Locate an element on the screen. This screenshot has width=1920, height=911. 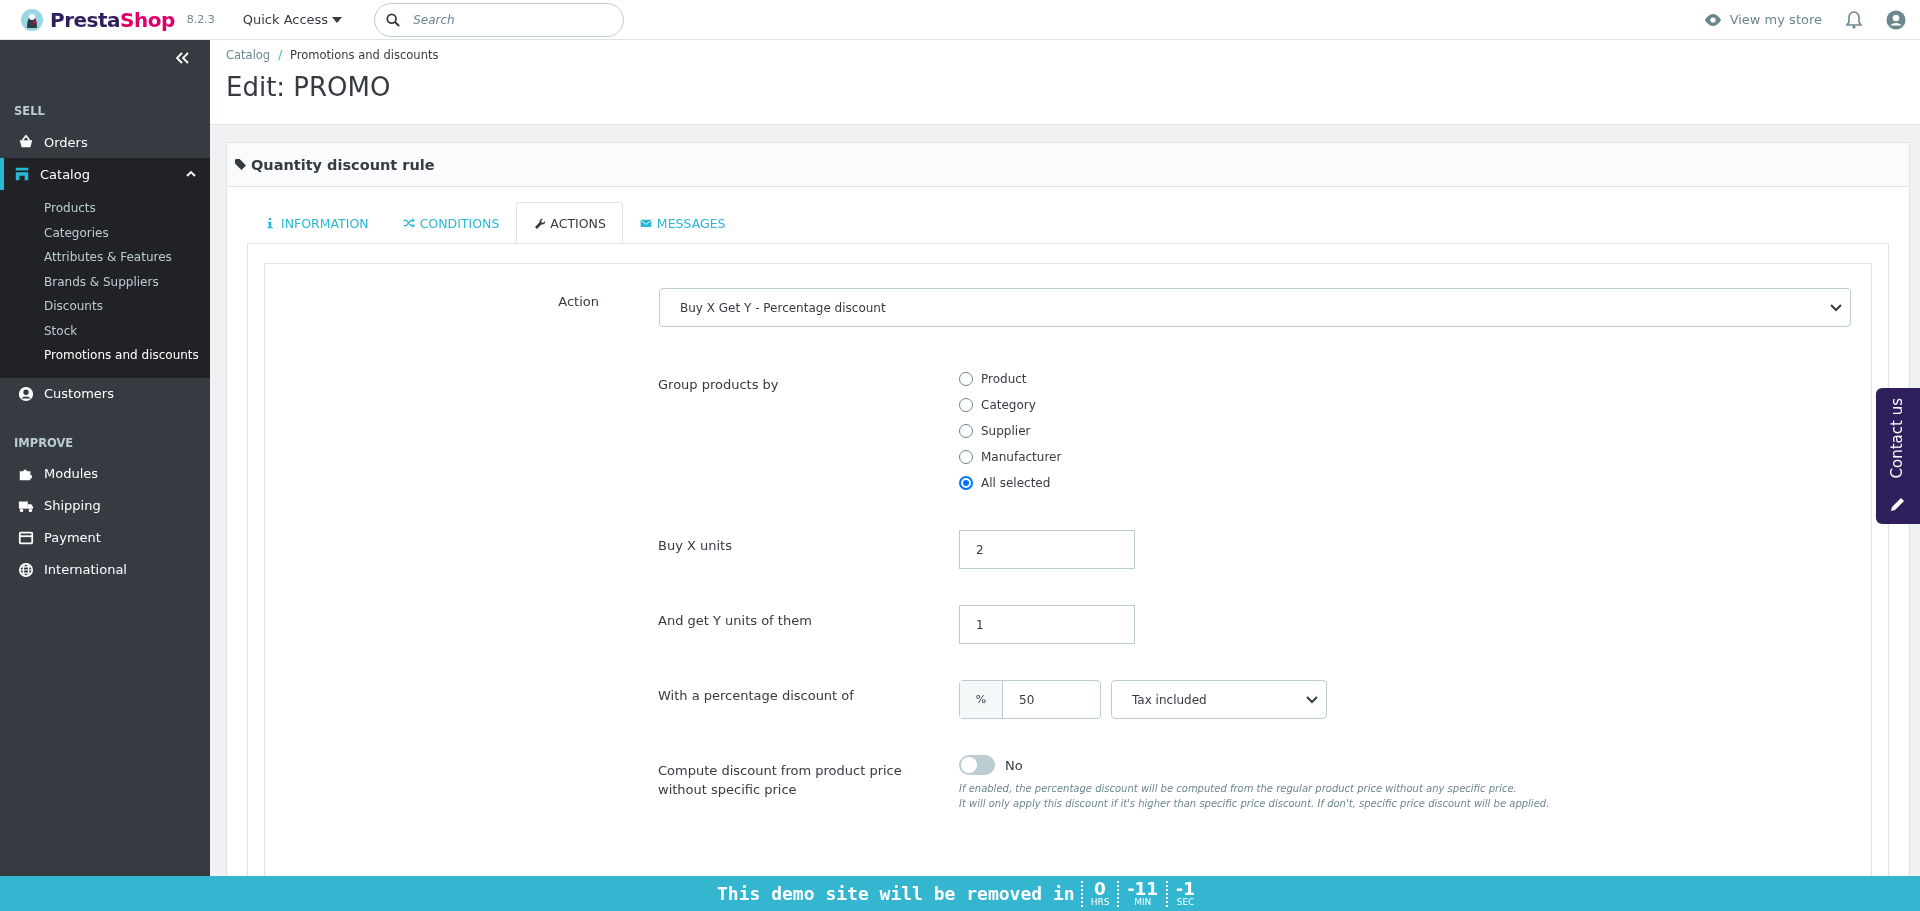
collapse-icon is located at coordinates (183, 58).